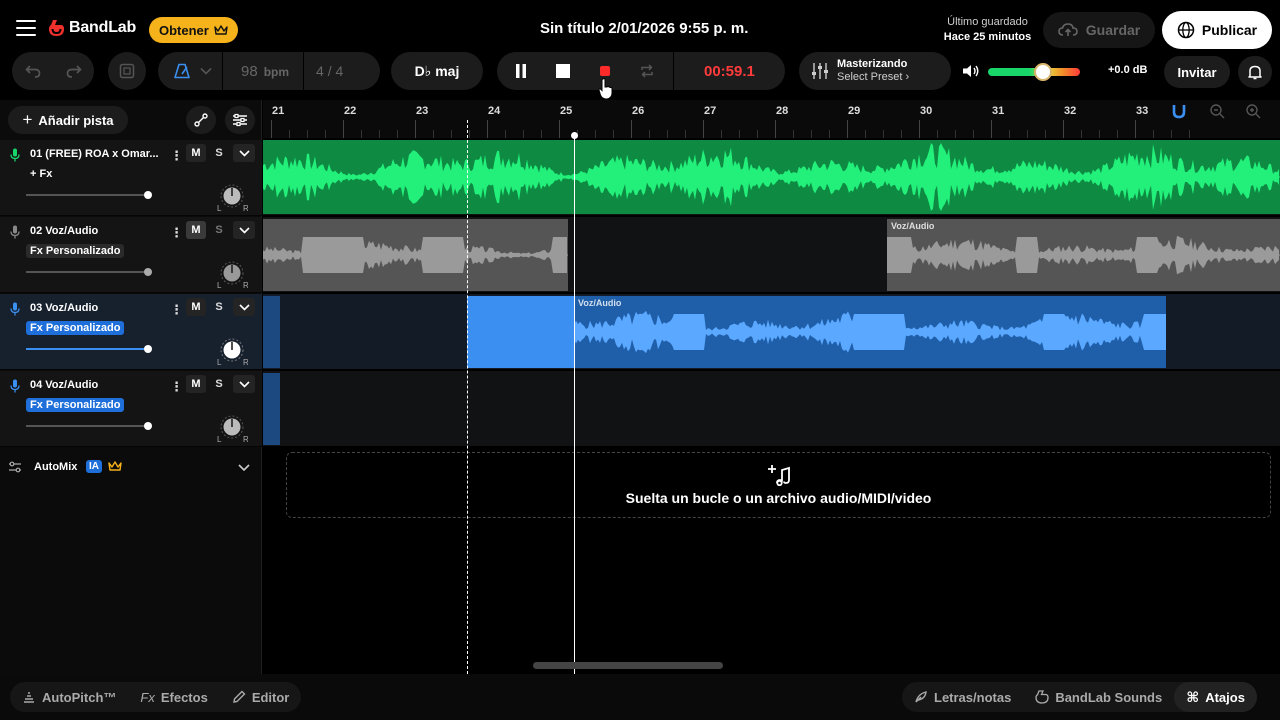  I want to click on speaker-icon, so click(971, 71).